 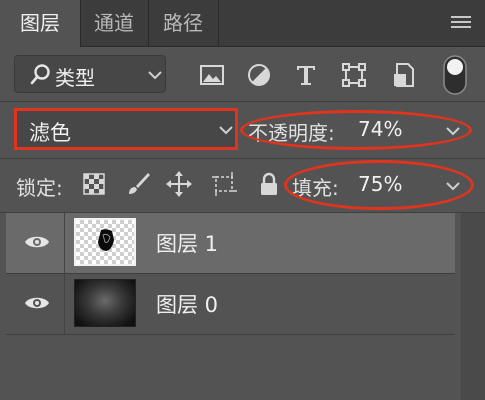 I want to click on shape-filter-icon, so click(x=354, y=75).